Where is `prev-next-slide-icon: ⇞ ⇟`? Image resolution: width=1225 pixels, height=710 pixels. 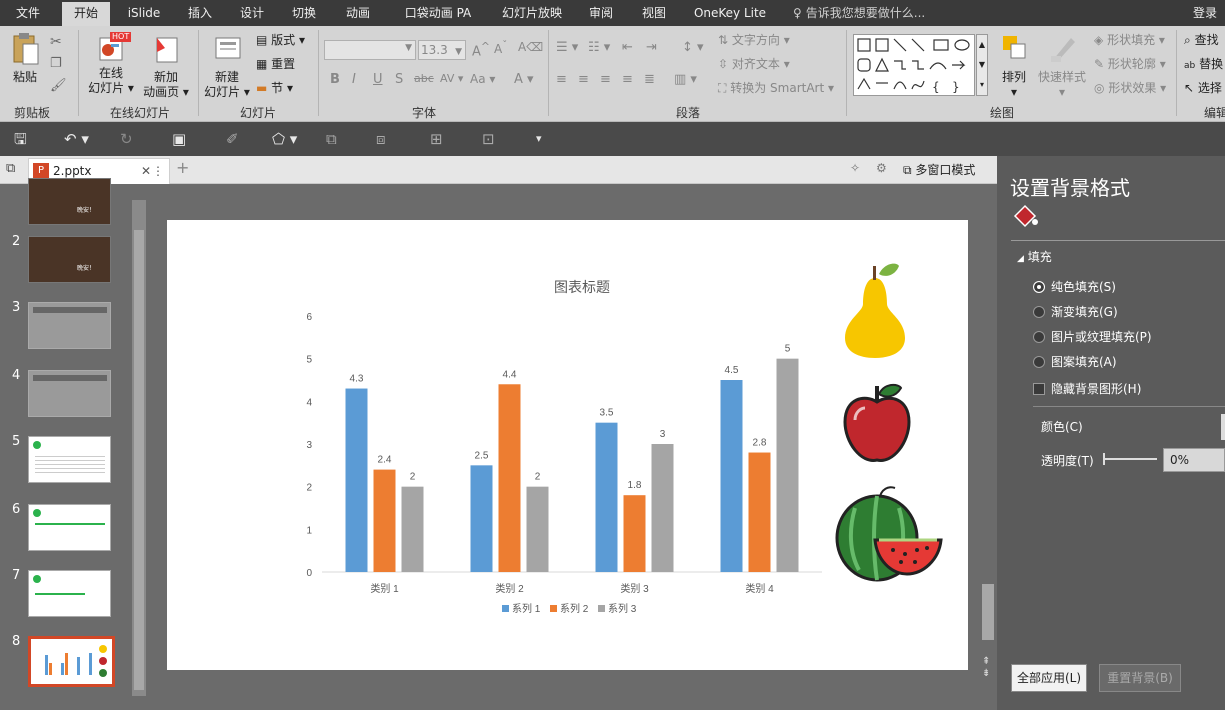
prev-next-slide-icon: ⇞ ⇟ is located at coordinates (986, 668).